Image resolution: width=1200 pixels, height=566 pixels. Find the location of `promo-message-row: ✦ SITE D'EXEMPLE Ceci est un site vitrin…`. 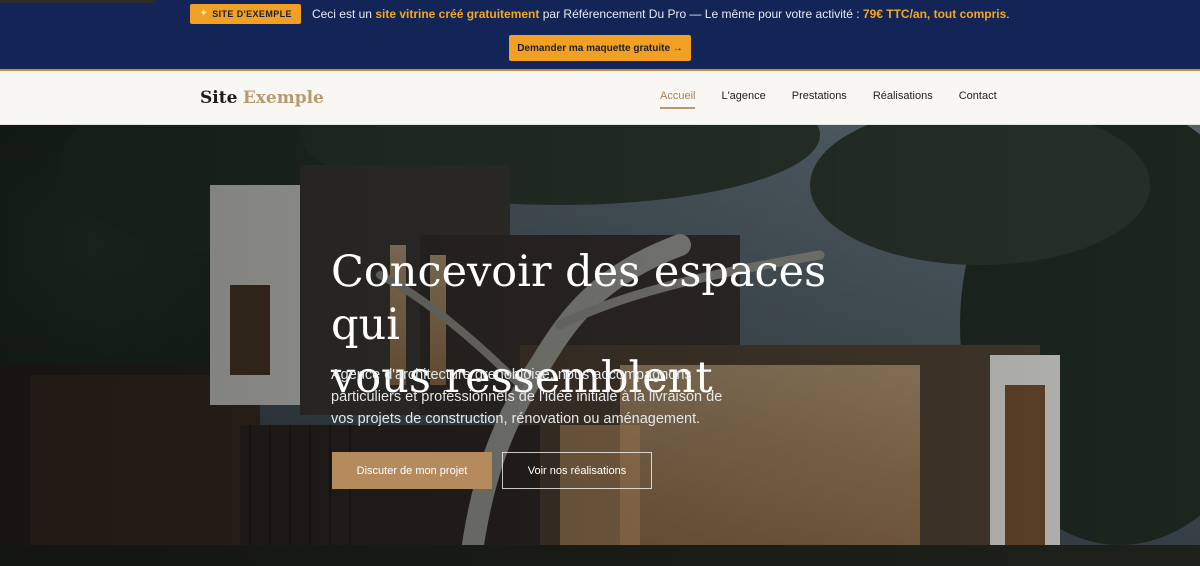

promo-message-row: ✦ SITE D'EXEMPLE Ceci est un site vitrin… is located at coordinates (600, 14).